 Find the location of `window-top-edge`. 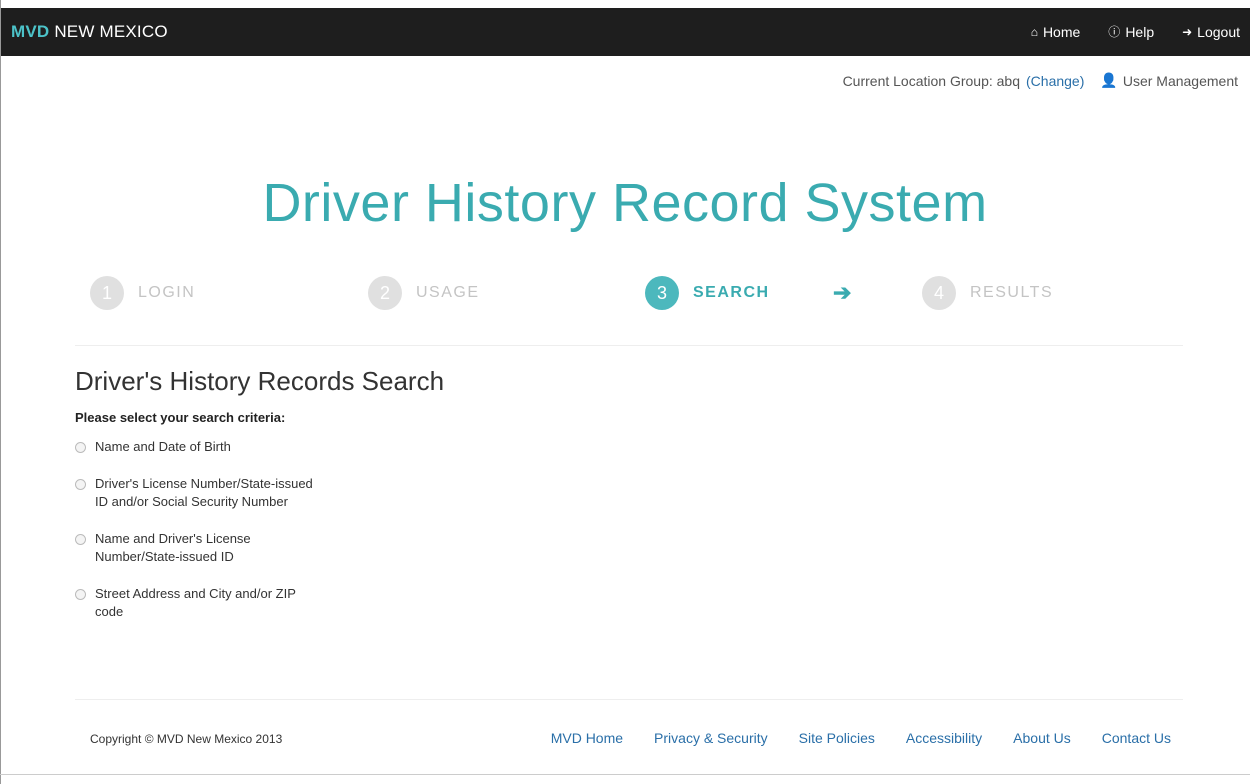

window-top-edge is located at coordinates (625, 4).